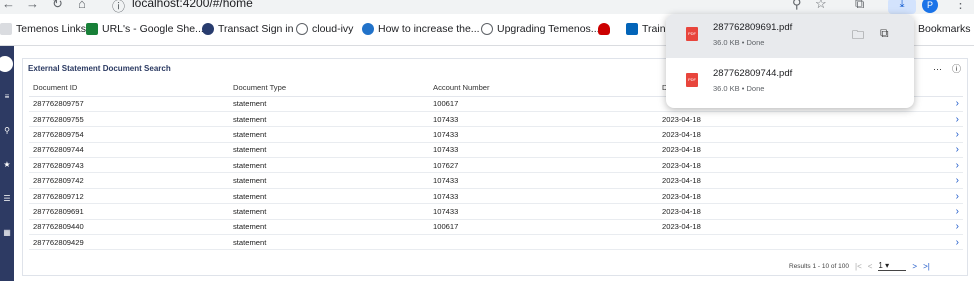 This screenshot has height=281, width=974. Describe the element at coordinates (208, 29) in the screenshot. I see `t-icon` at that location.